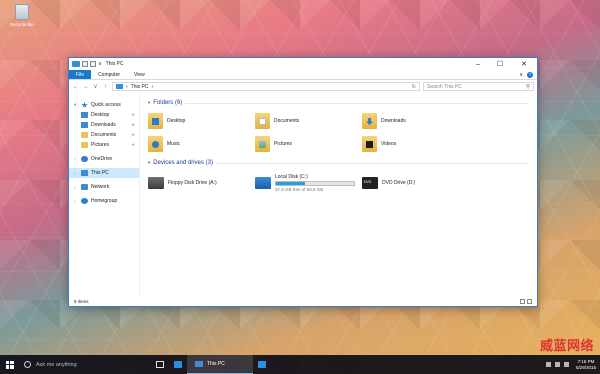  I want to click on store-button, so click(262, 364).